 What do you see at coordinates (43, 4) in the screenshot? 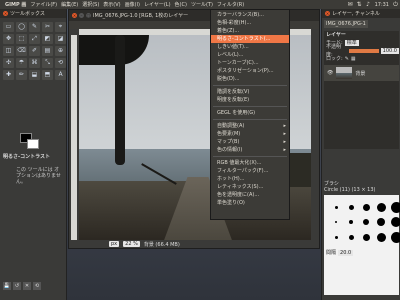
I see `menu-file: ファイル(F)` at bounding box center [43, 4].